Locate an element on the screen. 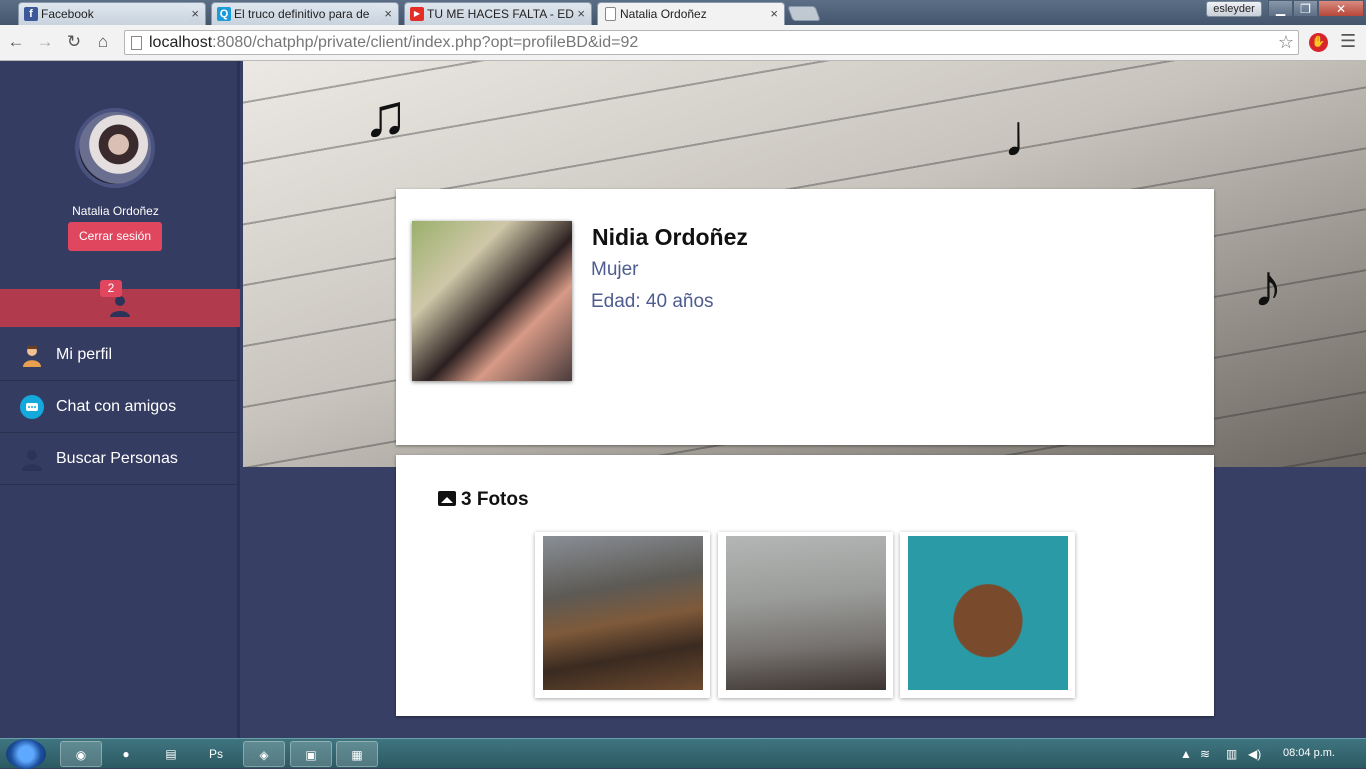 The width and height of the screenshot is (1366, 769). profile-age: Edad: 40 años is located at coordinates (652, 301).